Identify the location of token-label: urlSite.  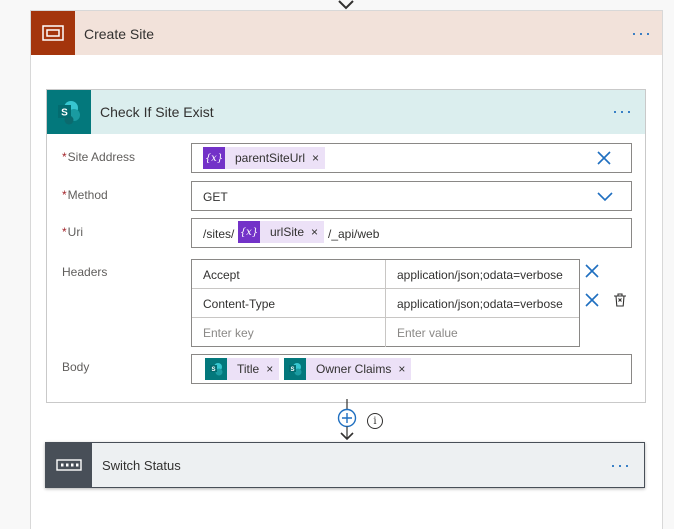
(287, 232).